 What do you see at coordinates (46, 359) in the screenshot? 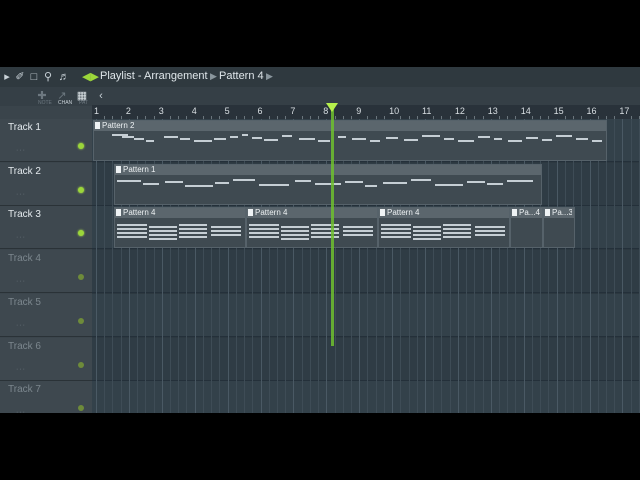
I see `track-header: Track 6 ···` at bounding box center [46, 359].